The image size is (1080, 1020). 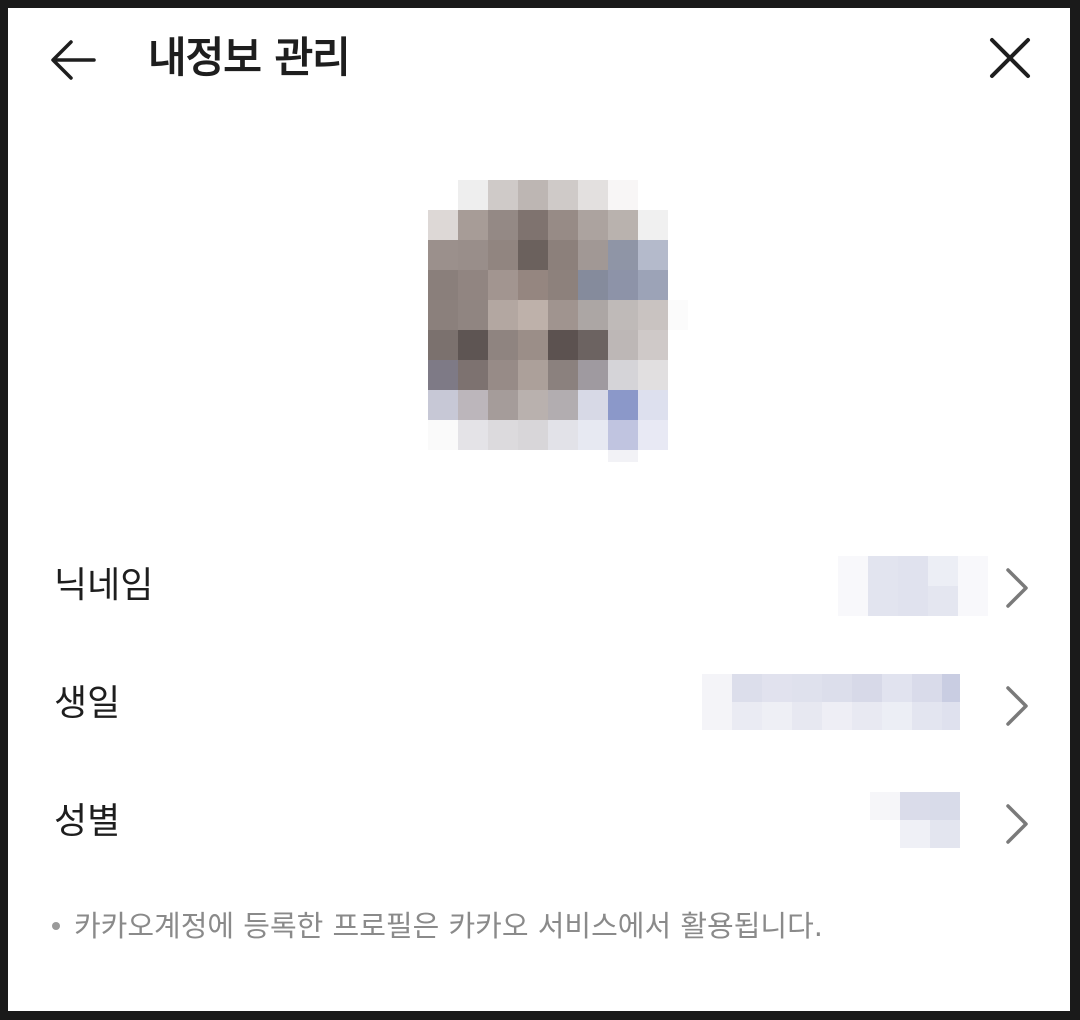 I want to click on notice: 카카오계정에 등록한 프로필은 카카오 서비스에서 활용됩니다., so click(x=437, y=926).